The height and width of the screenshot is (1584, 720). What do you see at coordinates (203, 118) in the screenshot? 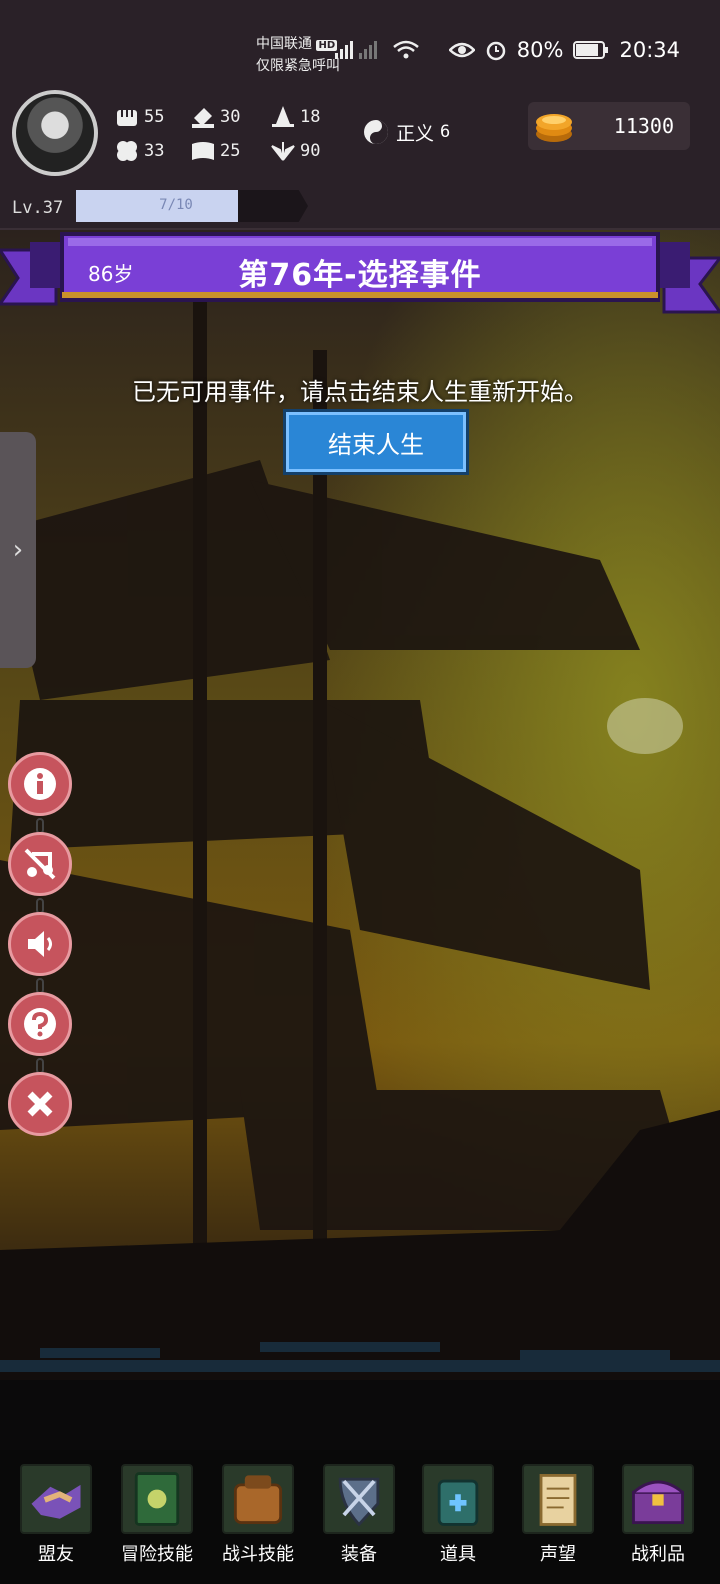
I see `hammer-icon` at bounding box center [203, 118].